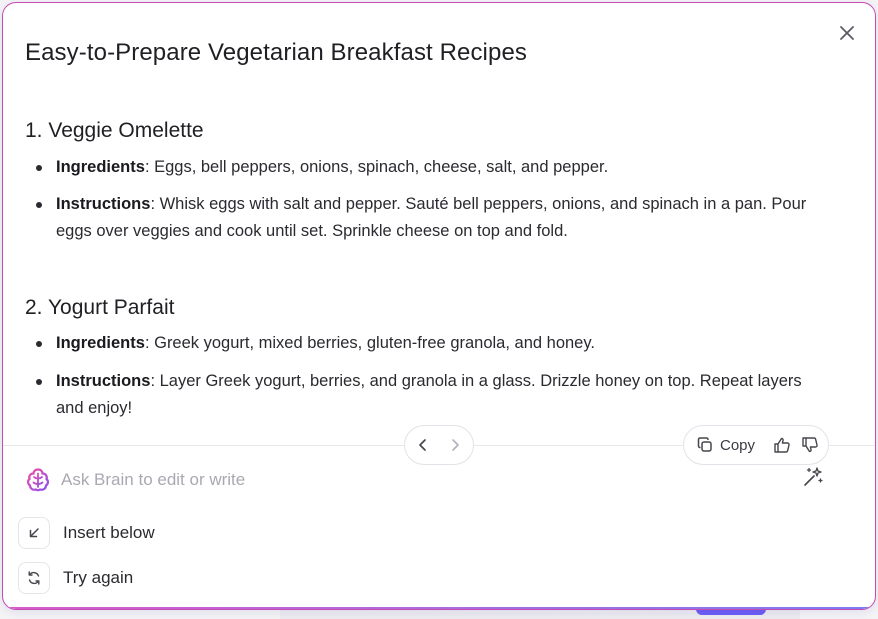 The width and height of the screenshot is (878, 619). I want to click on response-navigation, so click(439, 445).